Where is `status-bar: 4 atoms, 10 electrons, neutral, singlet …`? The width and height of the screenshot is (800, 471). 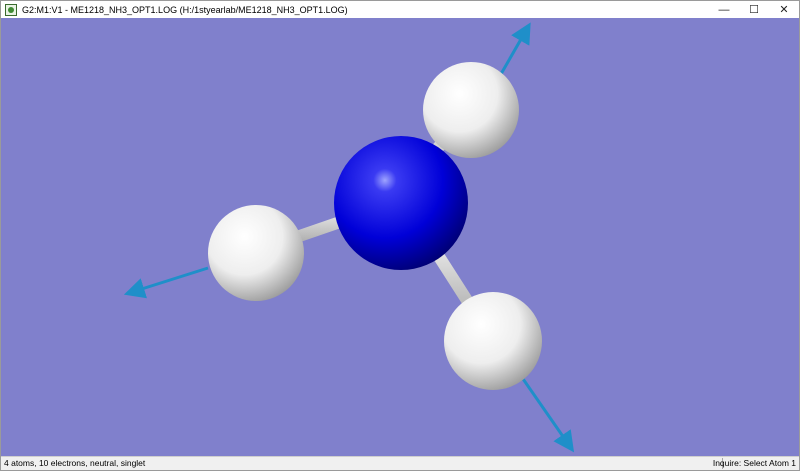 status-bar: 4 atoms, 10 electrons, neutral, singlet … is located at coordinates (400, 463).